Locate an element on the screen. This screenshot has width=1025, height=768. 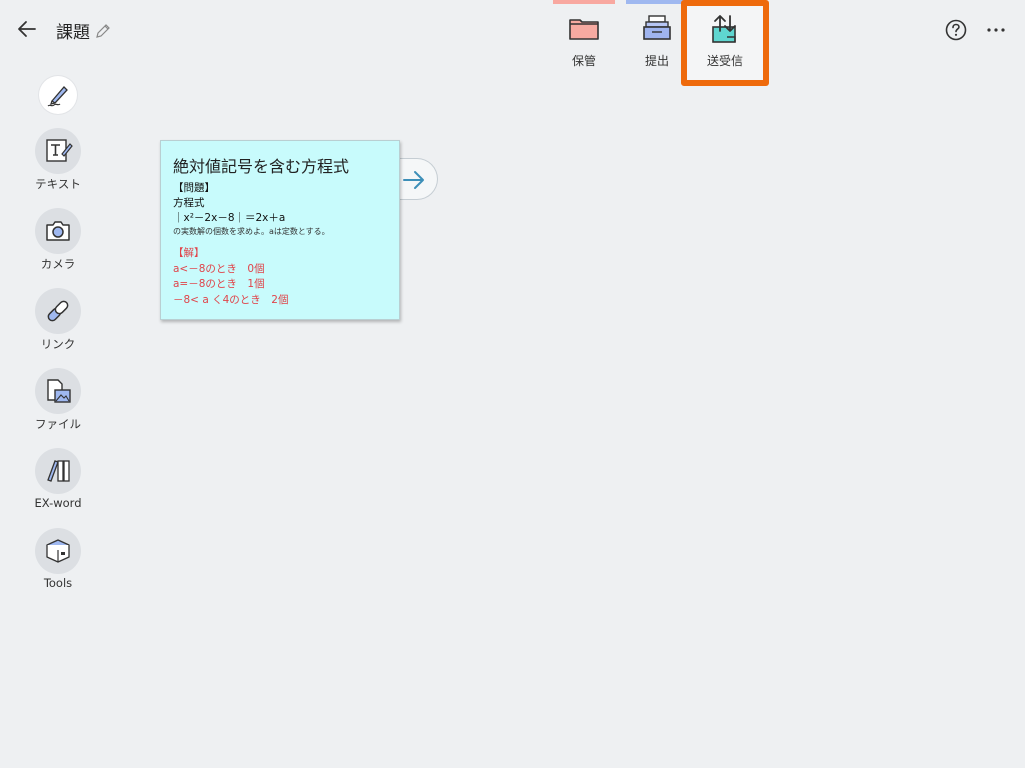
pen-icon is located at coordinates (58, 95).